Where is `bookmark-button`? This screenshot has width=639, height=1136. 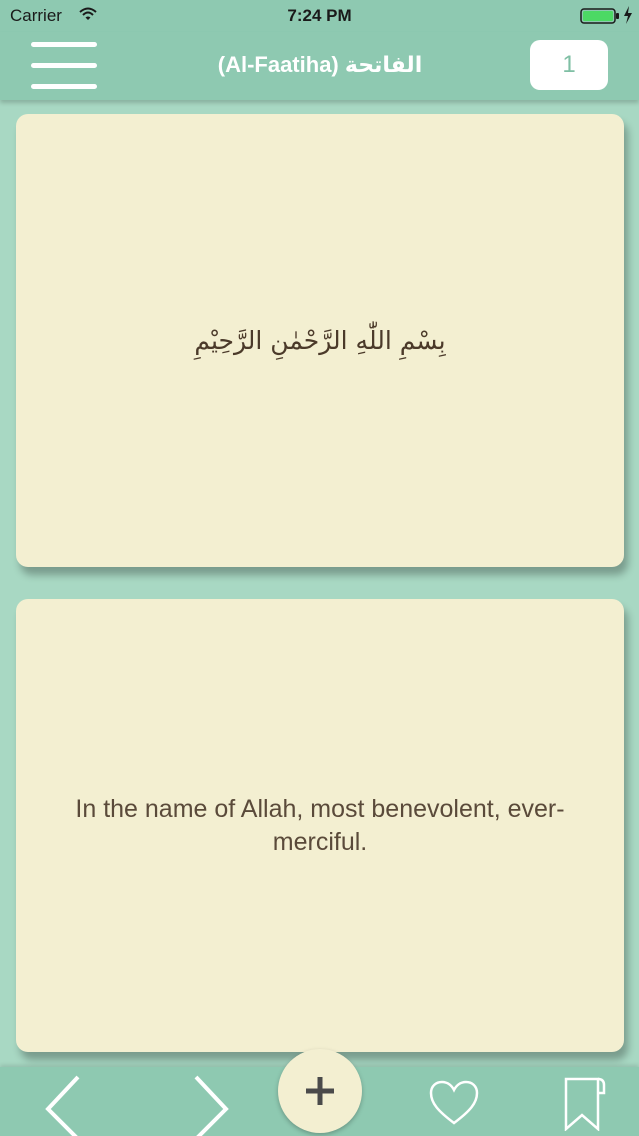 bookmark-button is located at coordinates (584, 1103).